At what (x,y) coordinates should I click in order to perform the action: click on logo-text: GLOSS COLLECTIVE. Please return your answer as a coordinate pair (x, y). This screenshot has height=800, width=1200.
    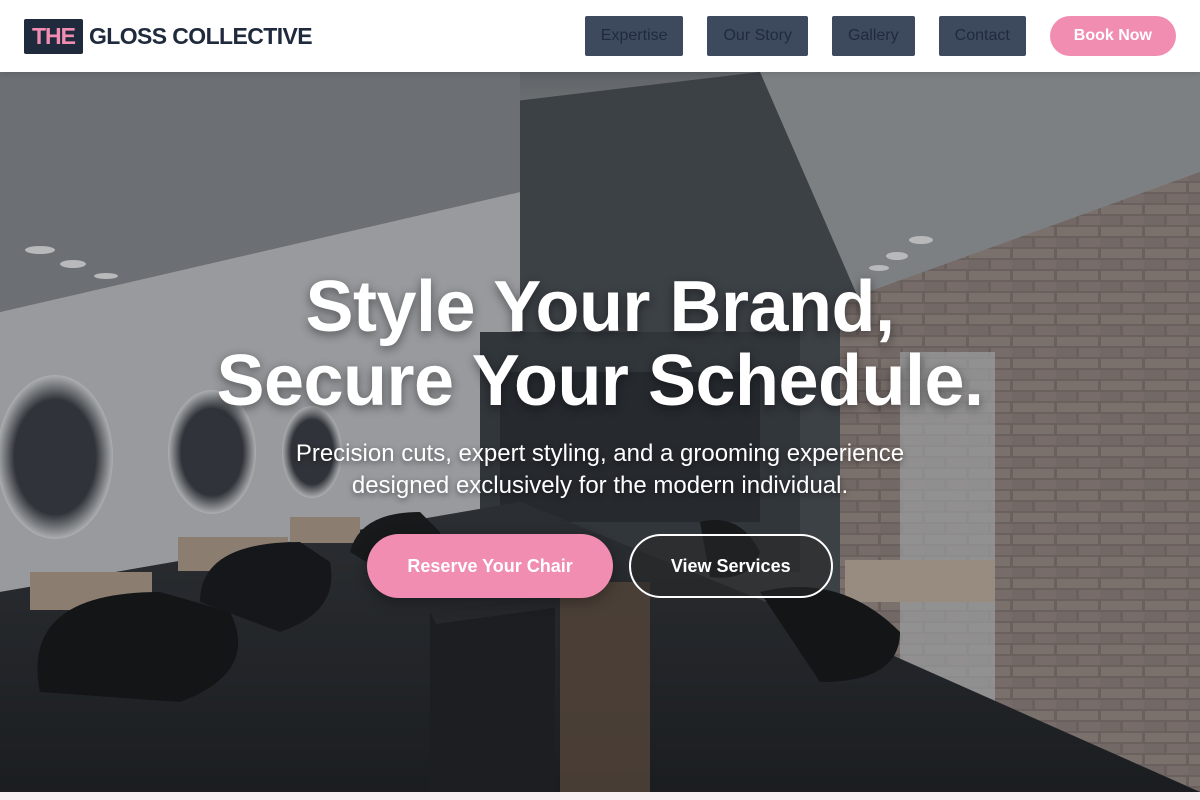
    Looking at the image, I should click on (201, 35).